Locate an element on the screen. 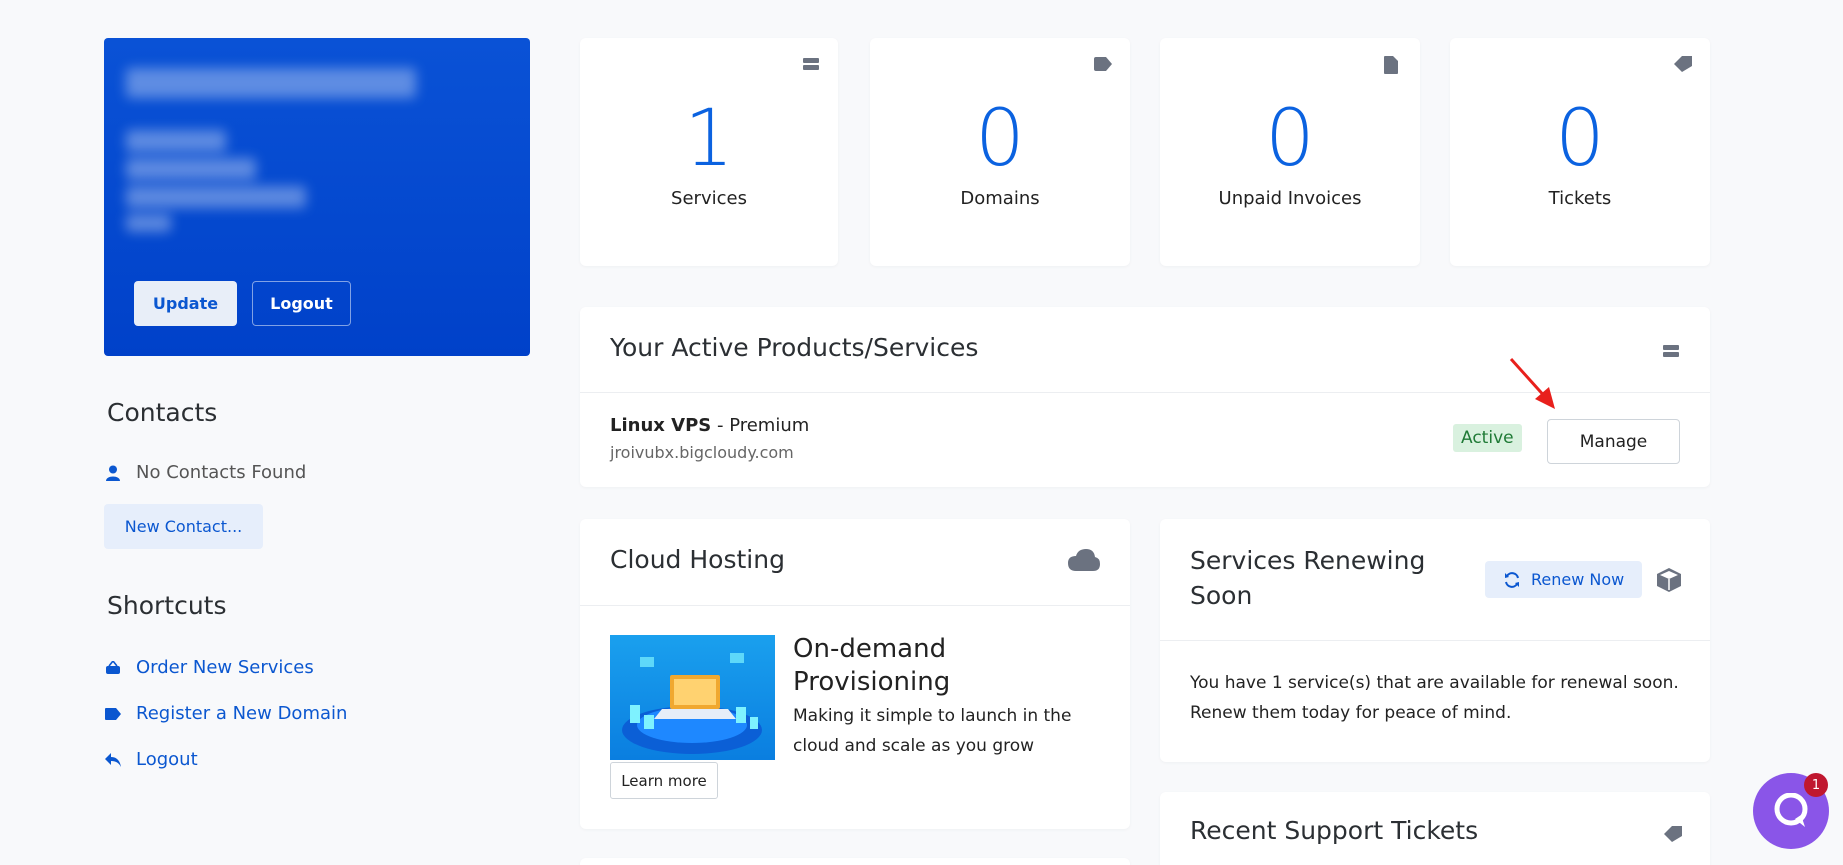 Image resolution: width=1843 pixels, height=865 pixels. cloud-illustration is located at coordinates (692, 697).